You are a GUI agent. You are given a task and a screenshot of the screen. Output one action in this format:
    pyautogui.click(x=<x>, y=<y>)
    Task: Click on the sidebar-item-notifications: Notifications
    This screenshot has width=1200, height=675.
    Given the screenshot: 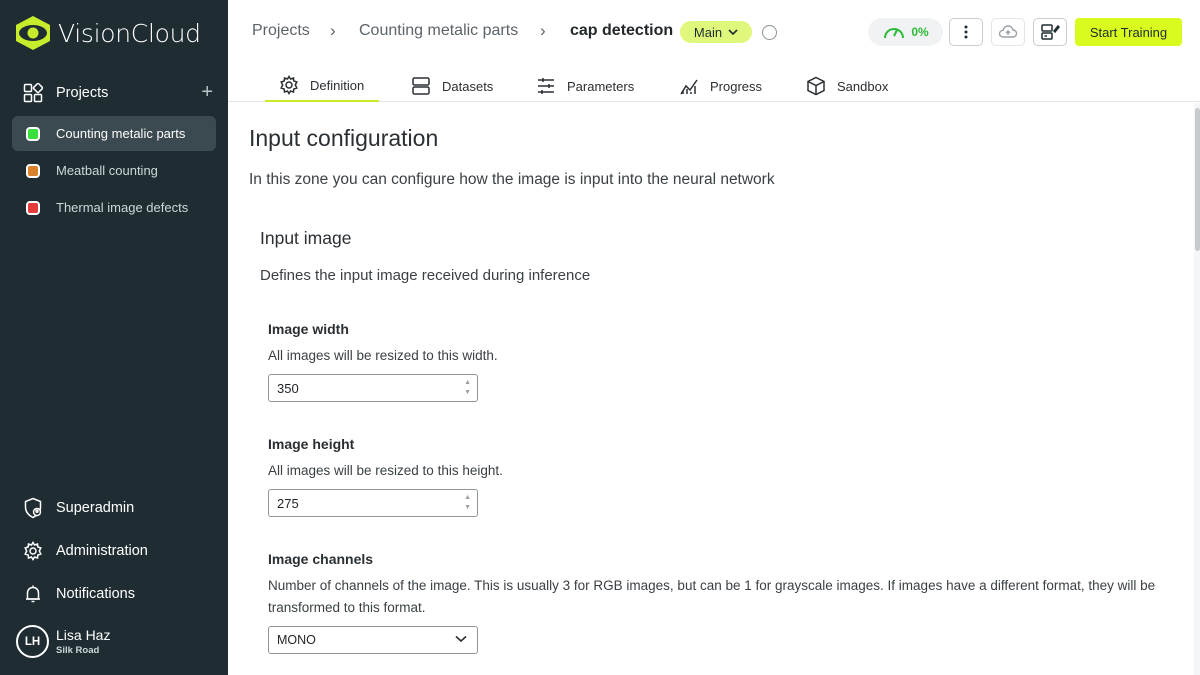 What is the action you would take?
    pyautogui.click(x=118, y=594)
    